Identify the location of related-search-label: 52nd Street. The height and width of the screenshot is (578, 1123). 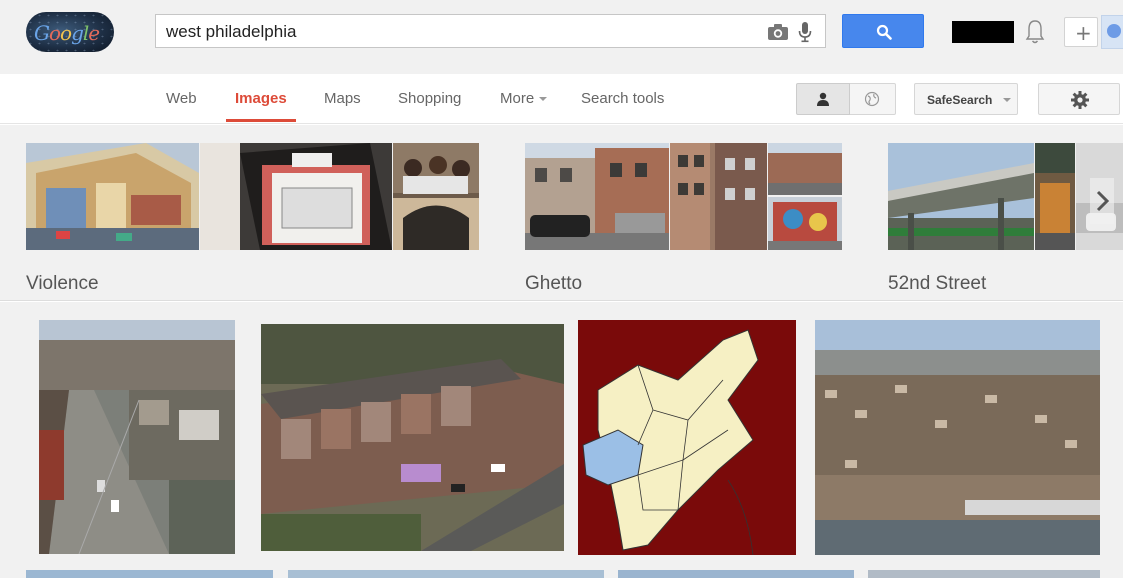
(937, 283).